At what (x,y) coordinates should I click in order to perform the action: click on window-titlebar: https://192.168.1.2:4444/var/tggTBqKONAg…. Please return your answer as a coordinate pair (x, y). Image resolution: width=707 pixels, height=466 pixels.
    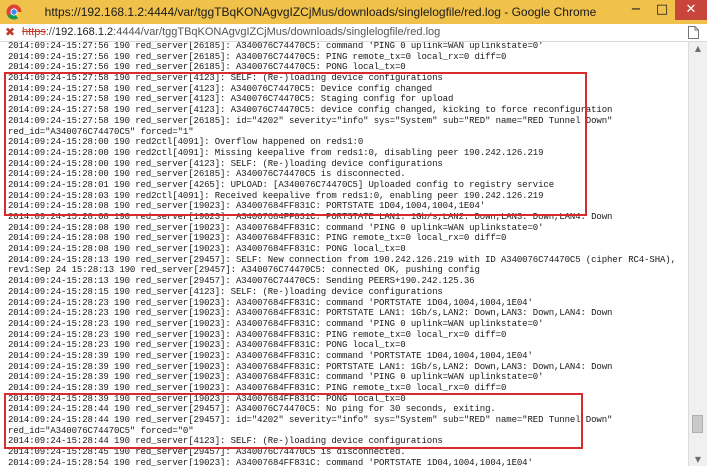
    Looking at the image, I should click on (353, 12).